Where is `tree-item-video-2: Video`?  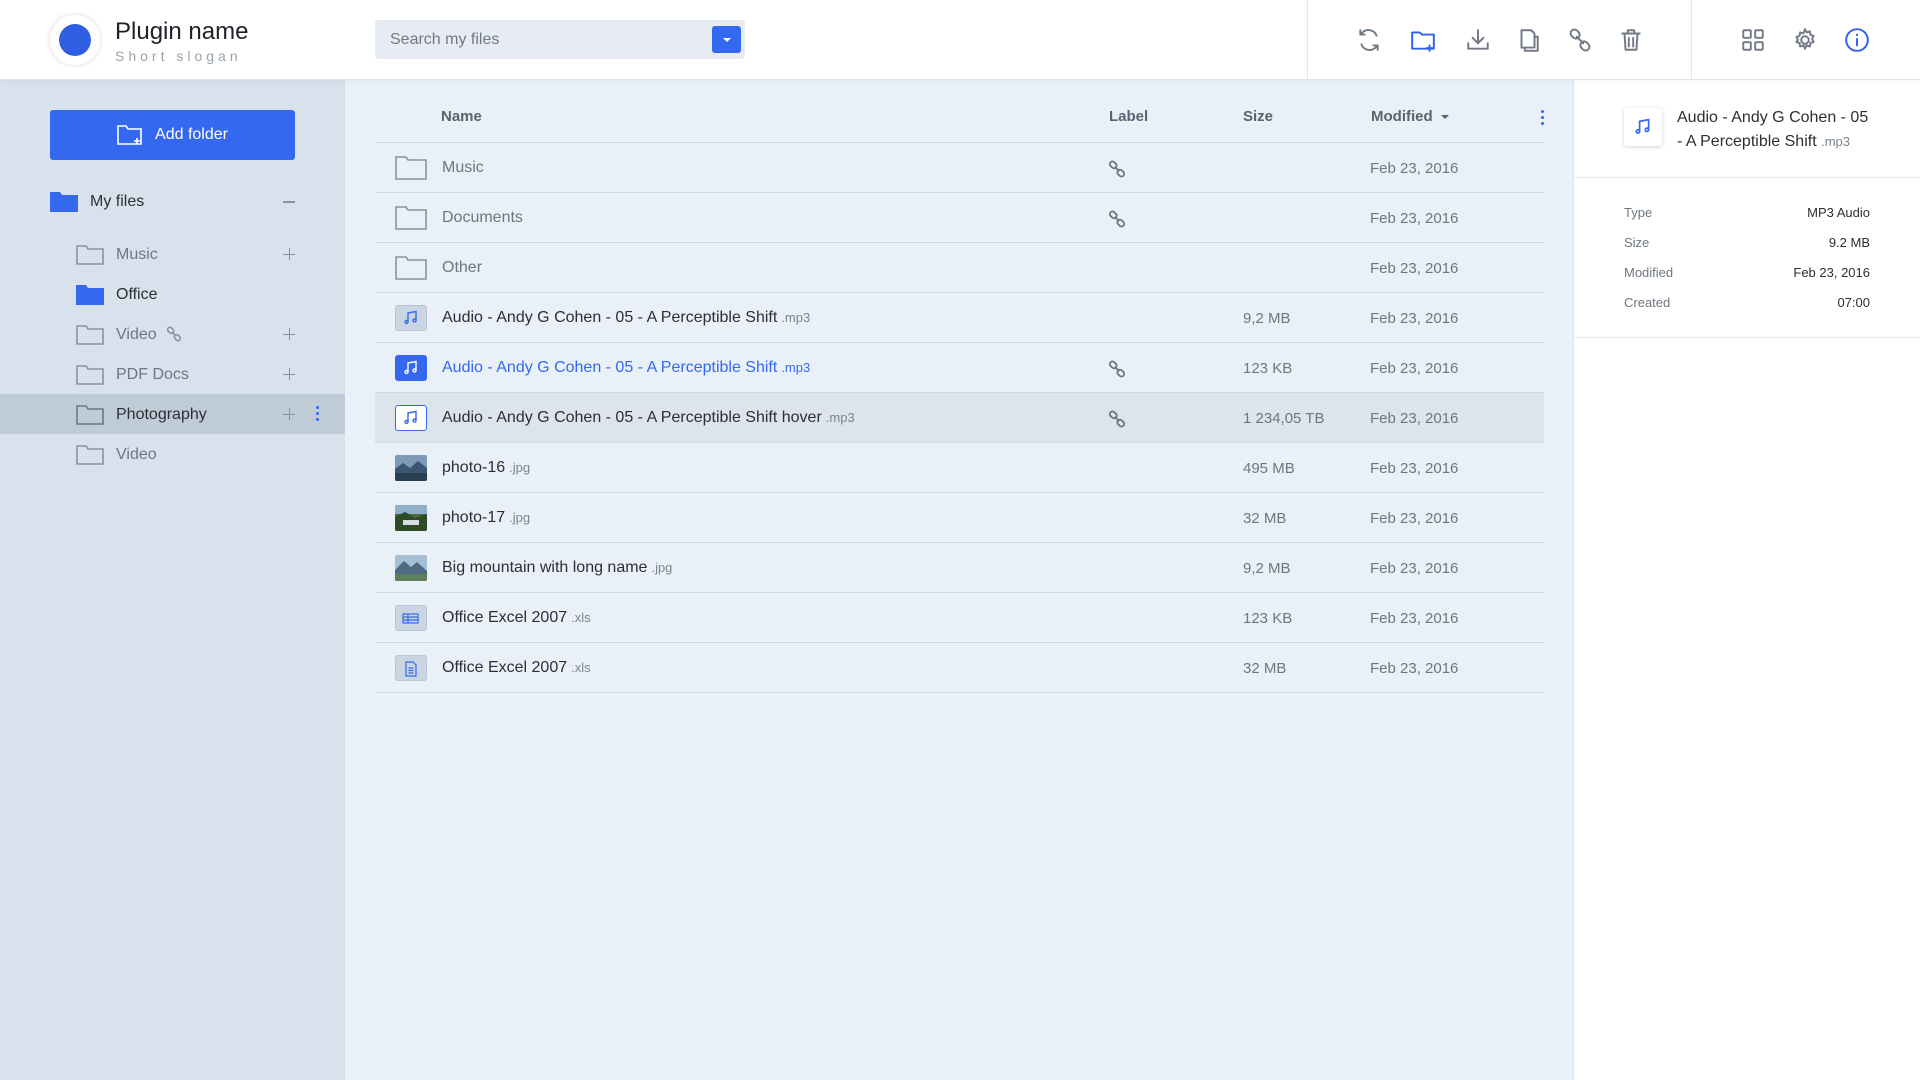 tree-item-video-2: Video is located at coordinates (172, 454).